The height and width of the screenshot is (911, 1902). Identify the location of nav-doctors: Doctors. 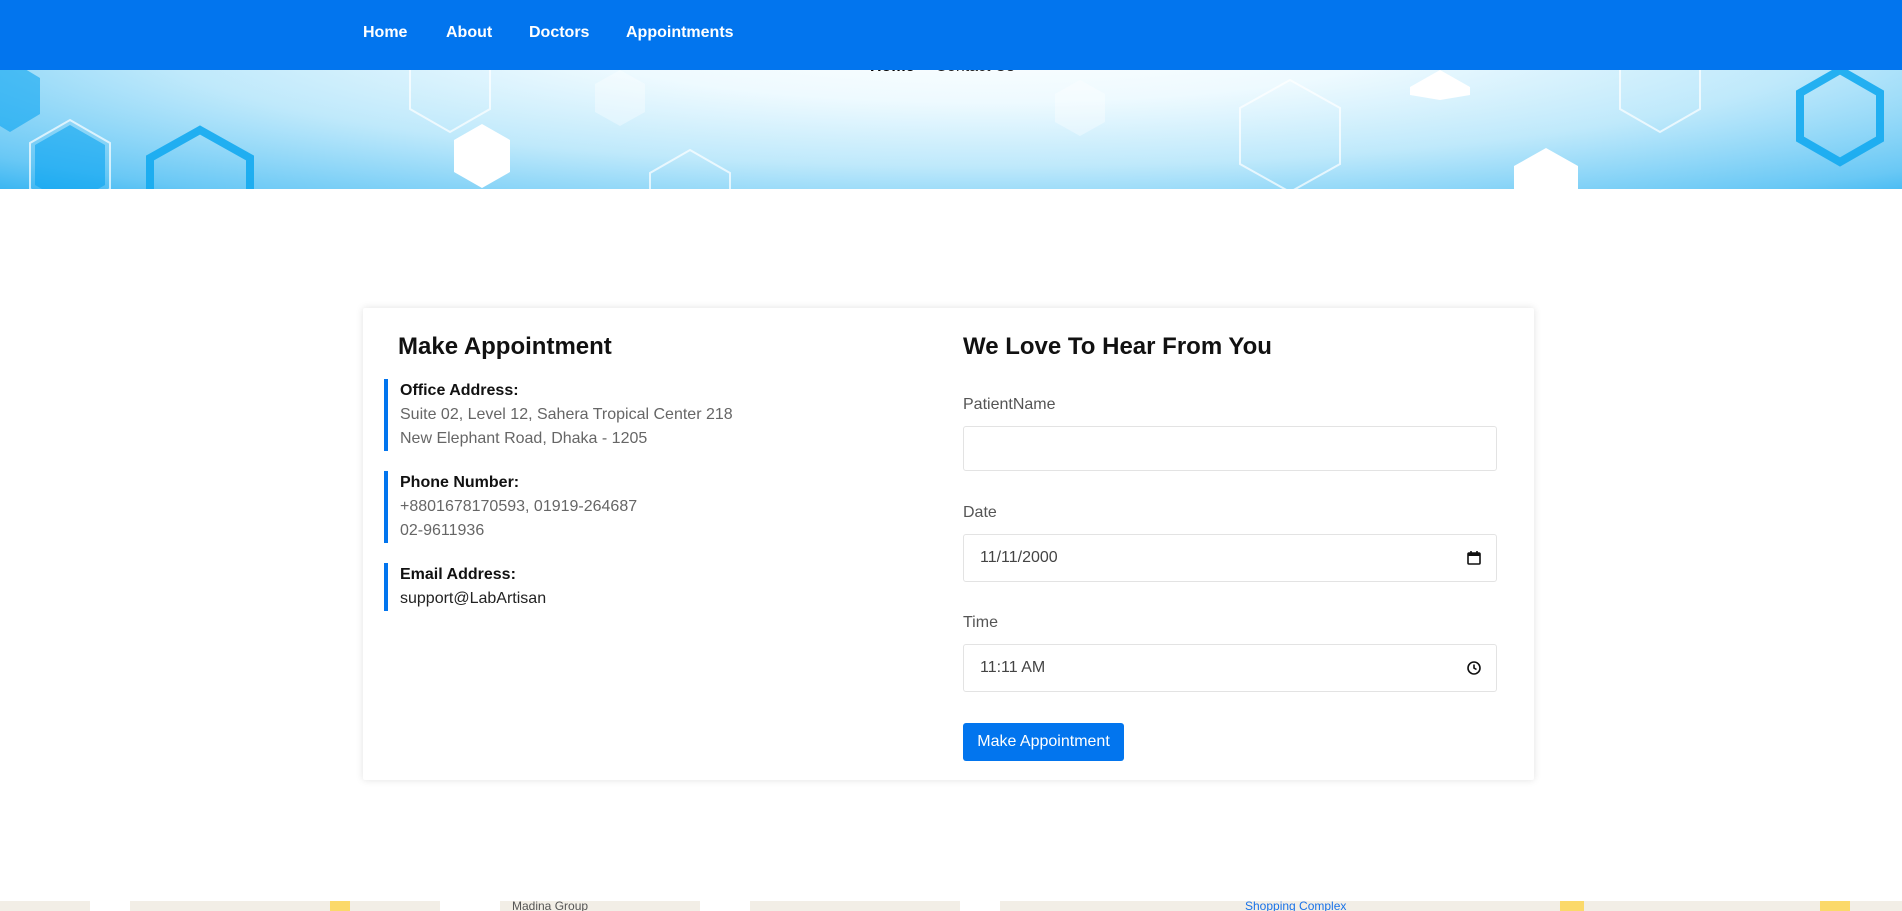
(559, 33).